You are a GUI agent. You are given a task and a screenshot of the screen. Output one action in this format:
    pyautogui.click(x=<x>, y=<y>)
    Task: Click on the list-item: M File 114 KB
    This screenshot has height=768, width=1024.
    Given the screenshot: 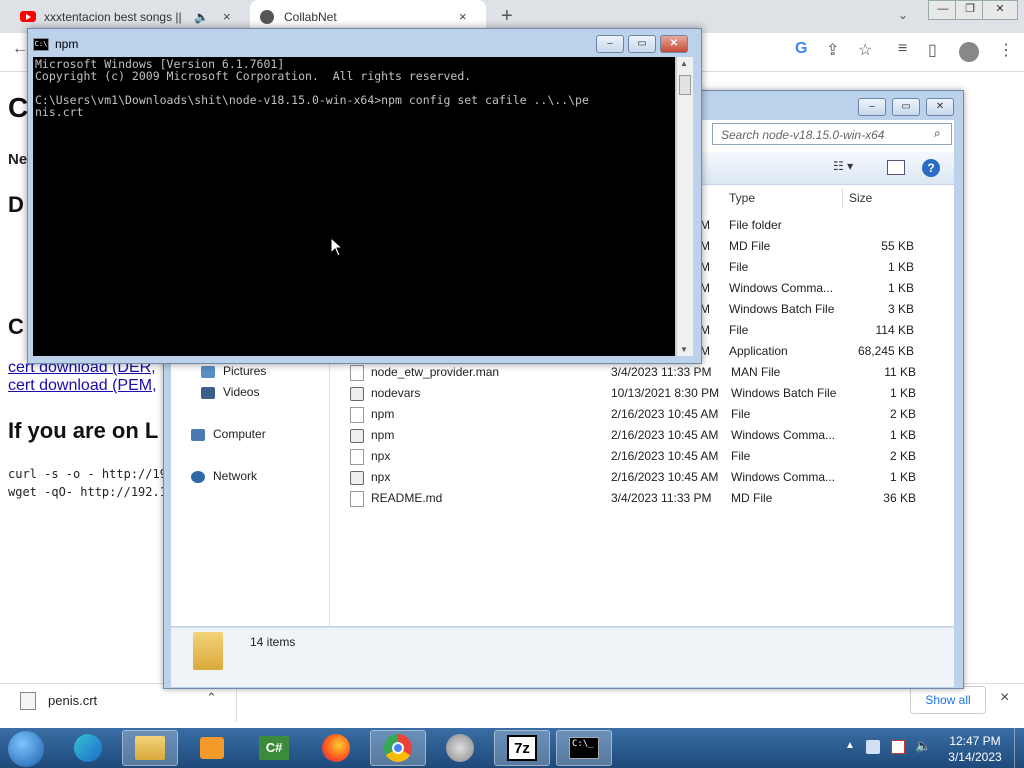 What is the action you would take?
    pyautogui.click(x=807, y=330)
    